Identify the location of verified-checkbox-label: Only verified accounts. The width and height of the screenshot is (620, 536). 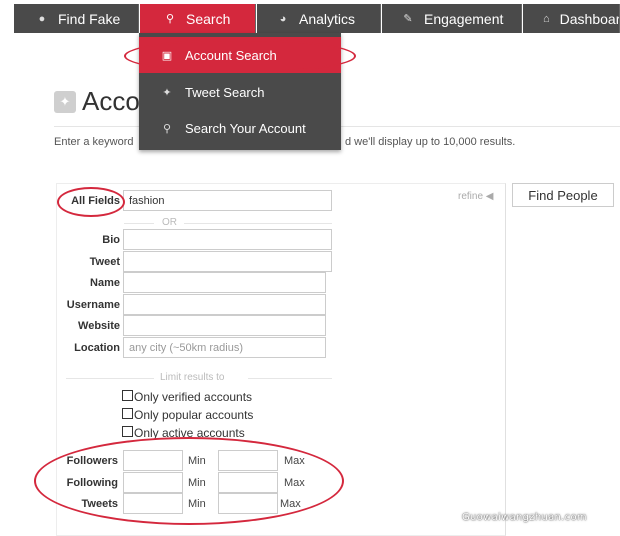
(193, 397).